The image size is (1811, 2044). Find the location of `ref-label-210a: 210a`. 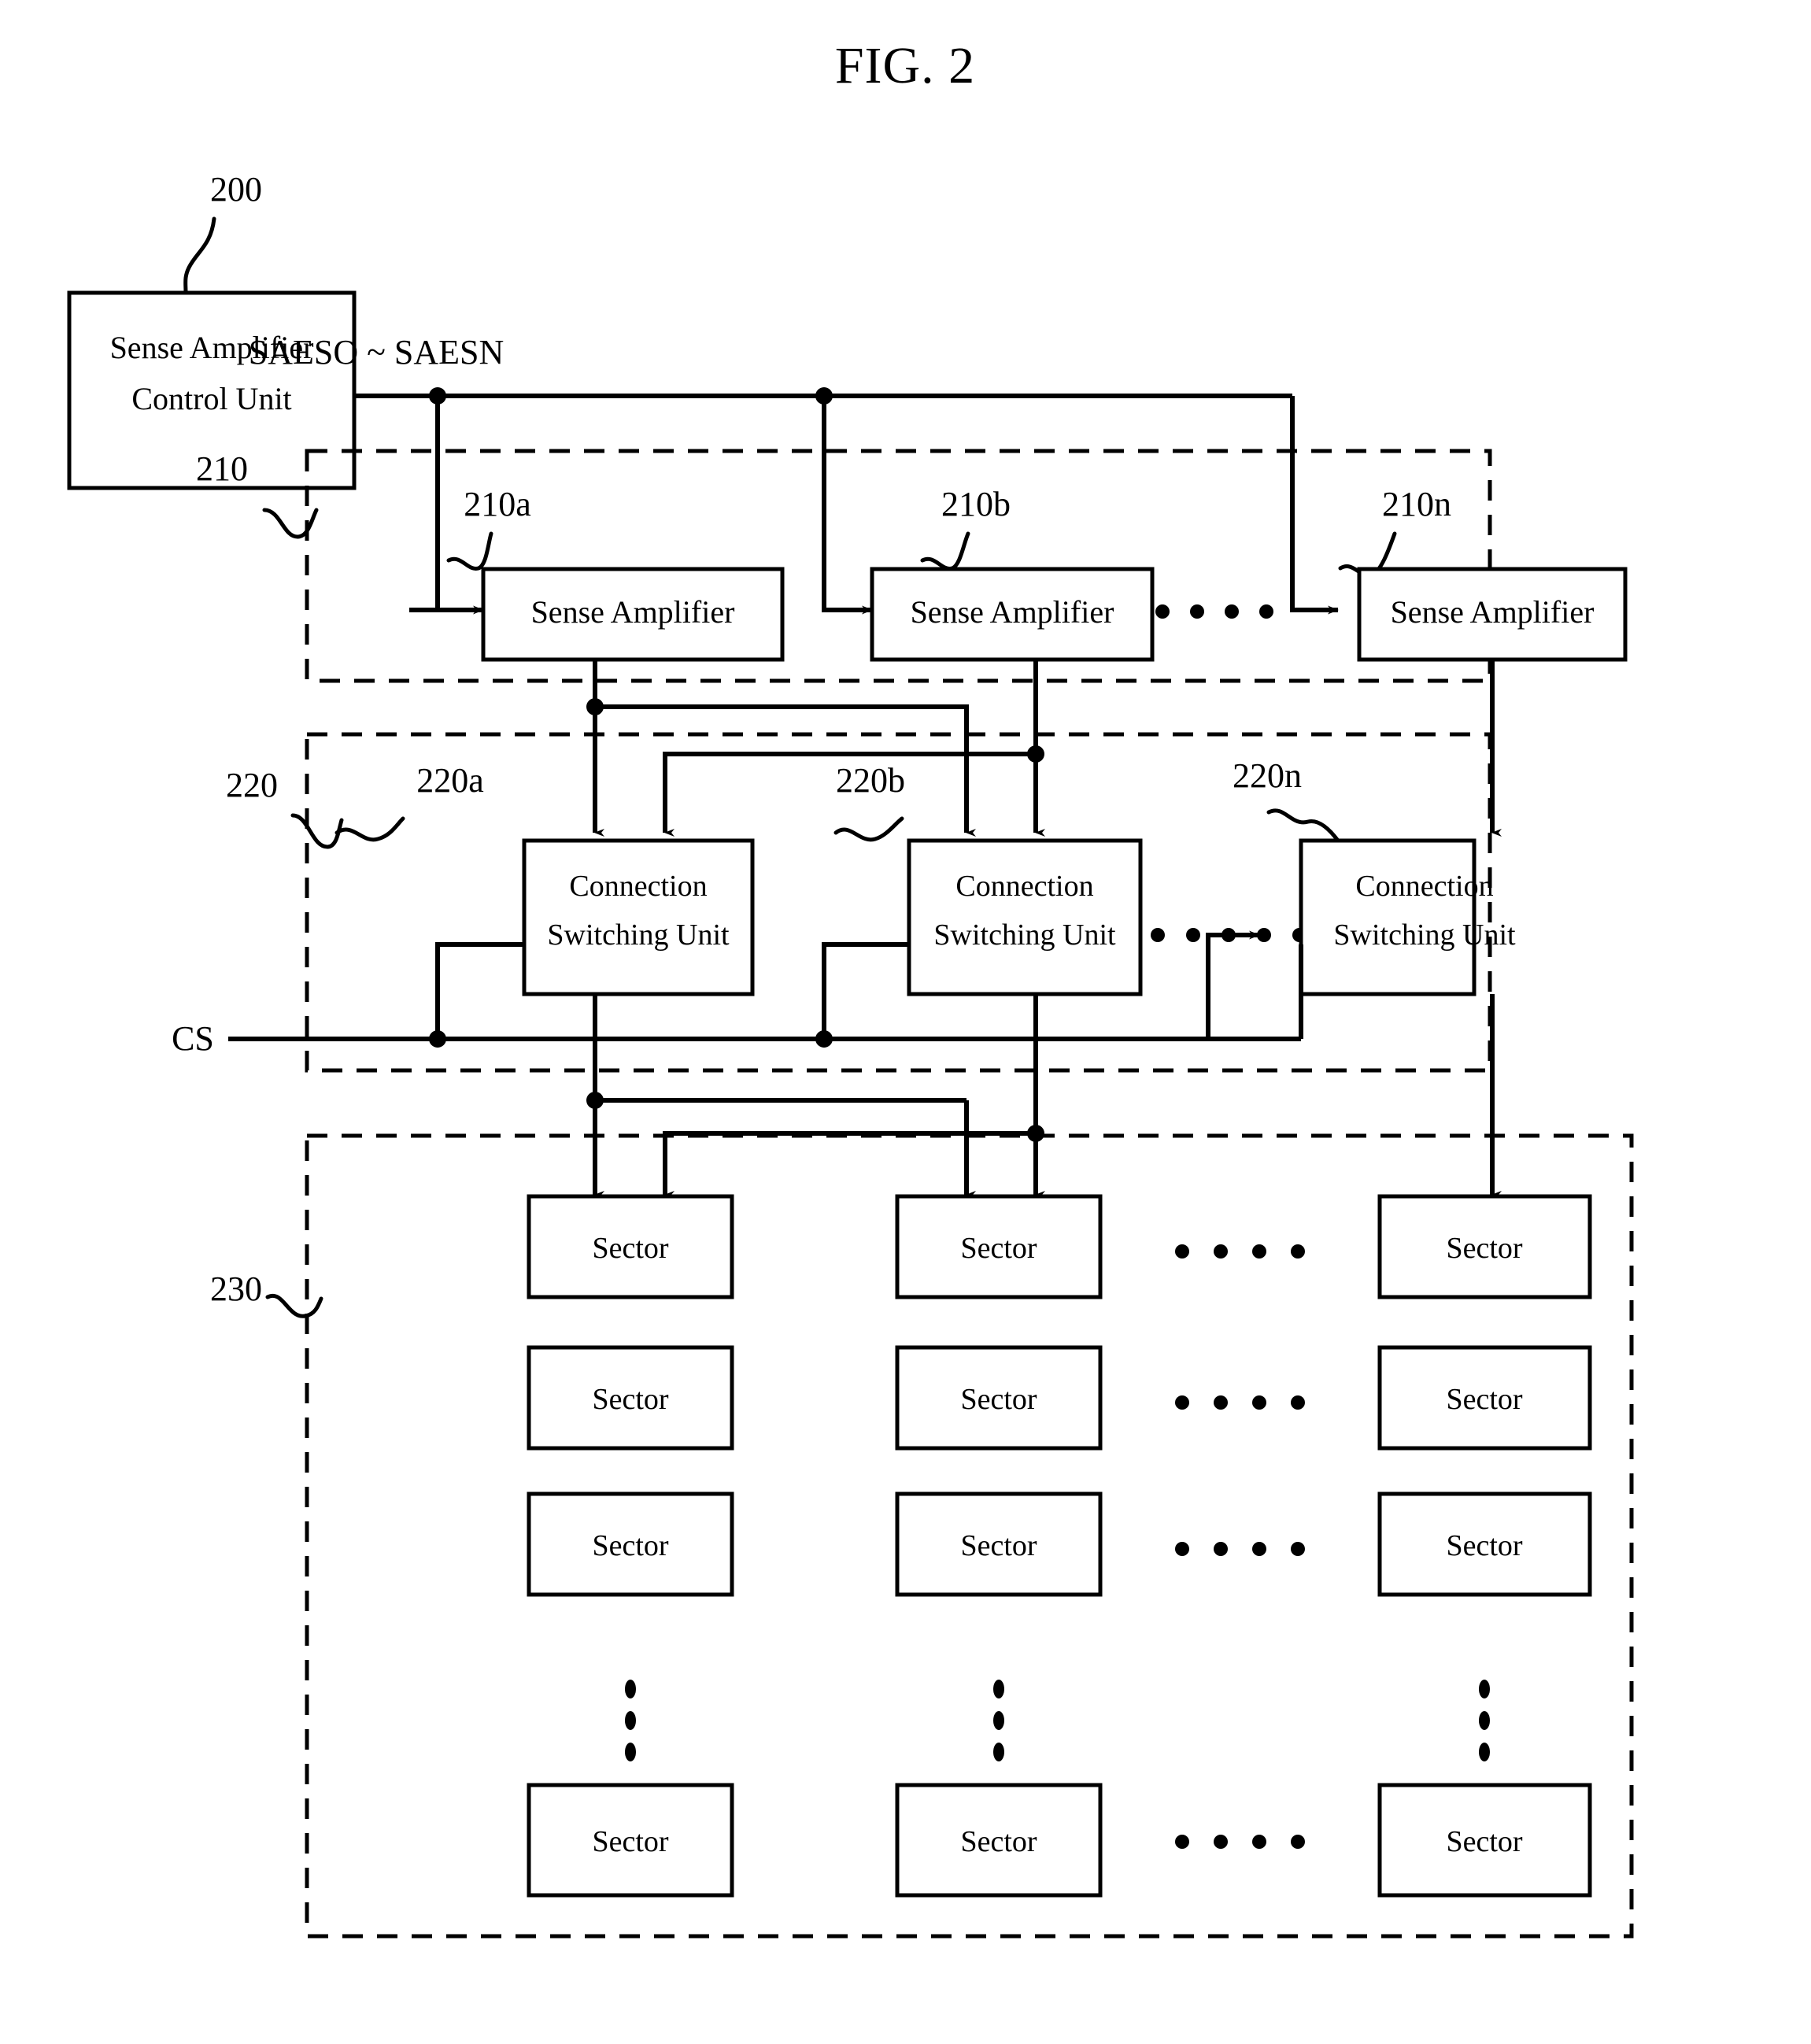

ref-label-210a: 210a is located at coordinates (497, 504).